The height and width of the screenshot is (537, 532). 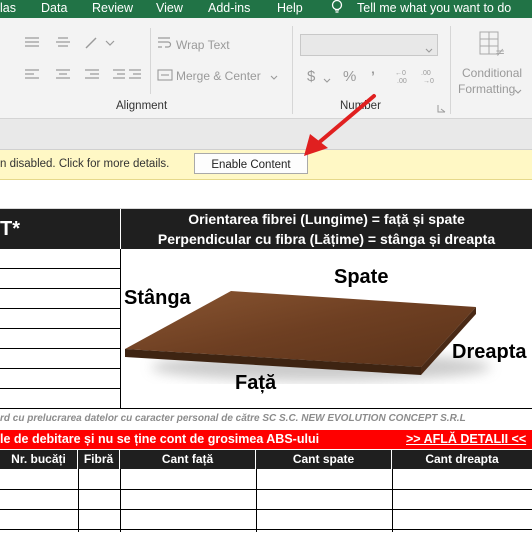 I want to click on label-left: Stânga, so click(x=157, y=298).